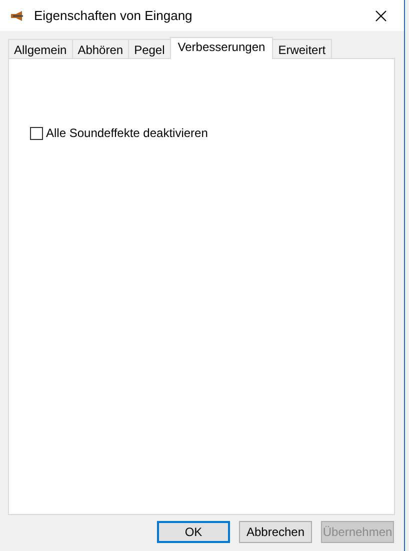 The height and width of the screenshot is (551, 409). I want to click on checkbox-label: Alle Soundeffekte deaktivieren, so click(127, 133).